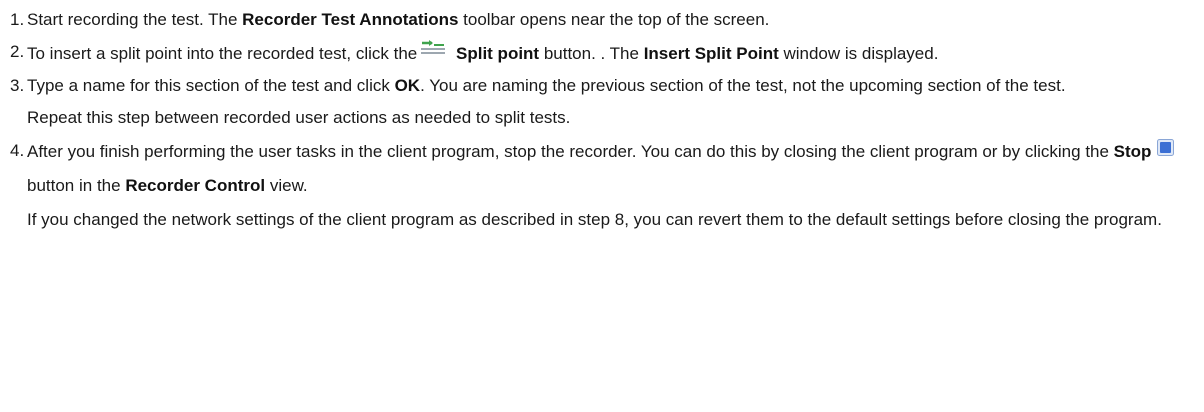  What do you see at coordinates (195, 185) in the screenshot?
I see `recorder-control-label: Recorder Control` at bounding box center [195, 185].